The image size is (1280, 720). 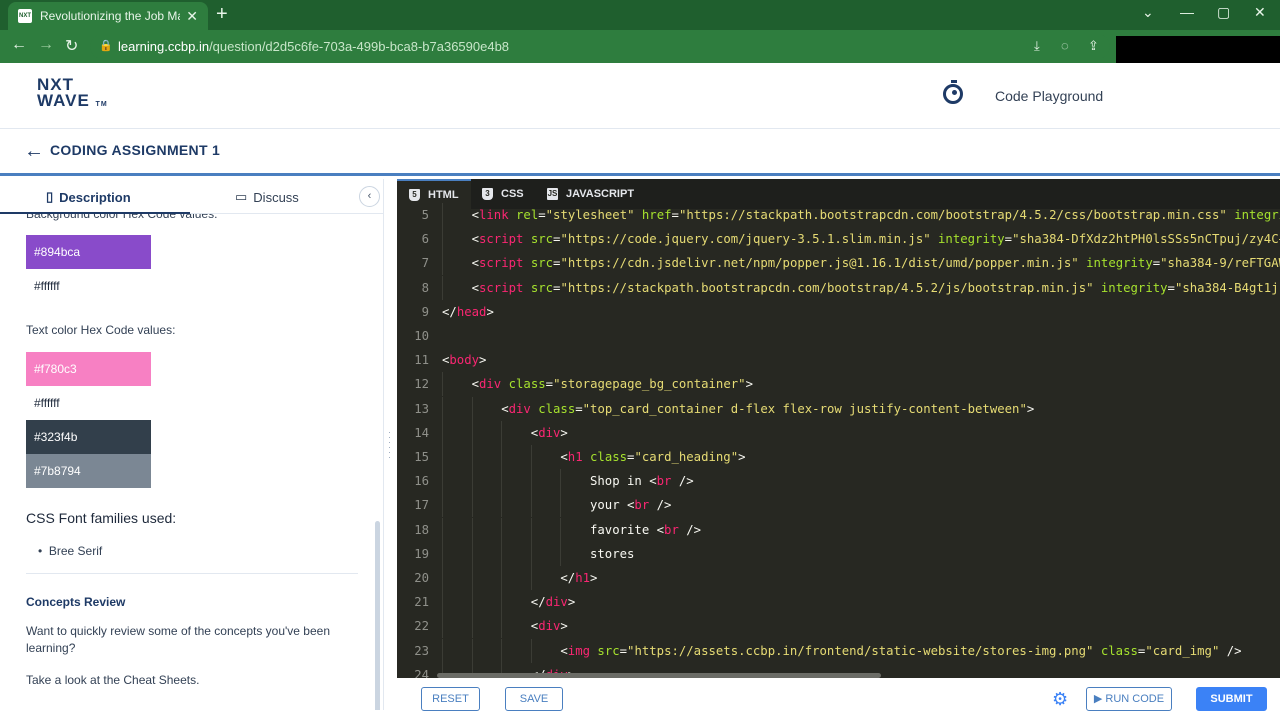 I want to click on submit-button: SUBMIT, so click(x=1231, y=699).